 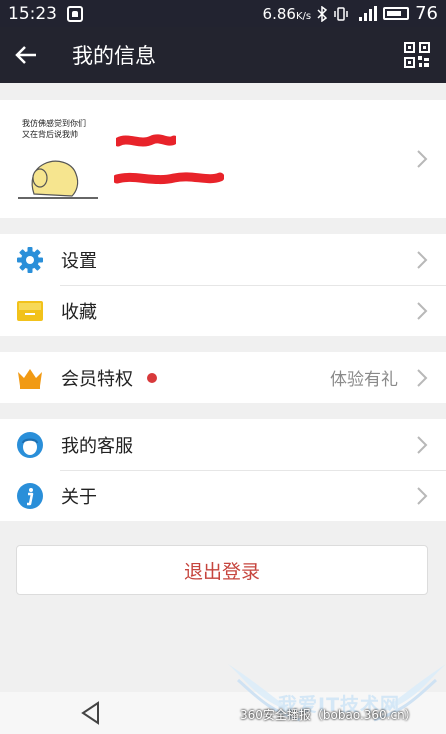 I want to click on menu-item-label: 收藏, so click(x=79, y=312).